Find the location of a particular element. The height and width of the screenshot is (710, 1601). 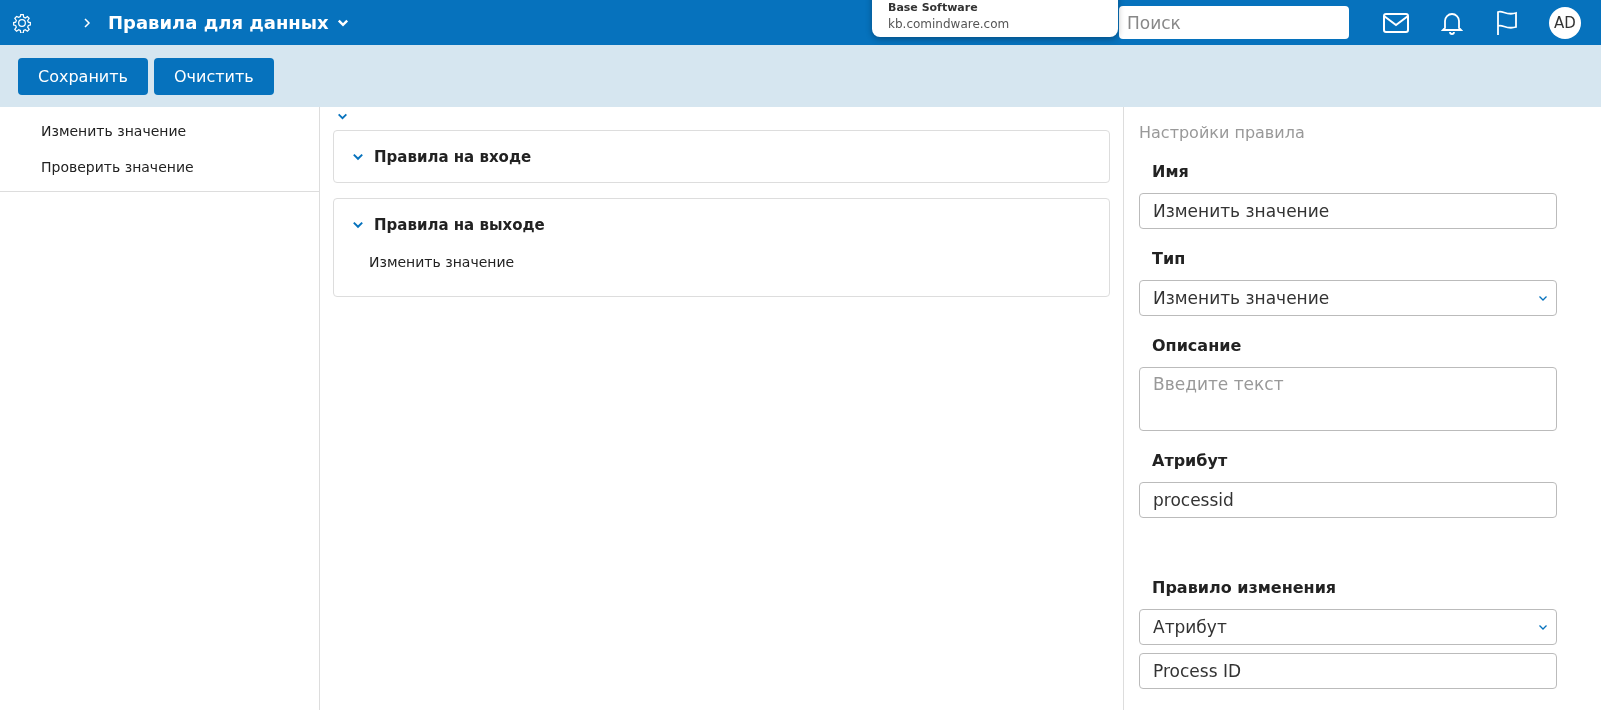

settings-icon is located at coordinates (22, 22).